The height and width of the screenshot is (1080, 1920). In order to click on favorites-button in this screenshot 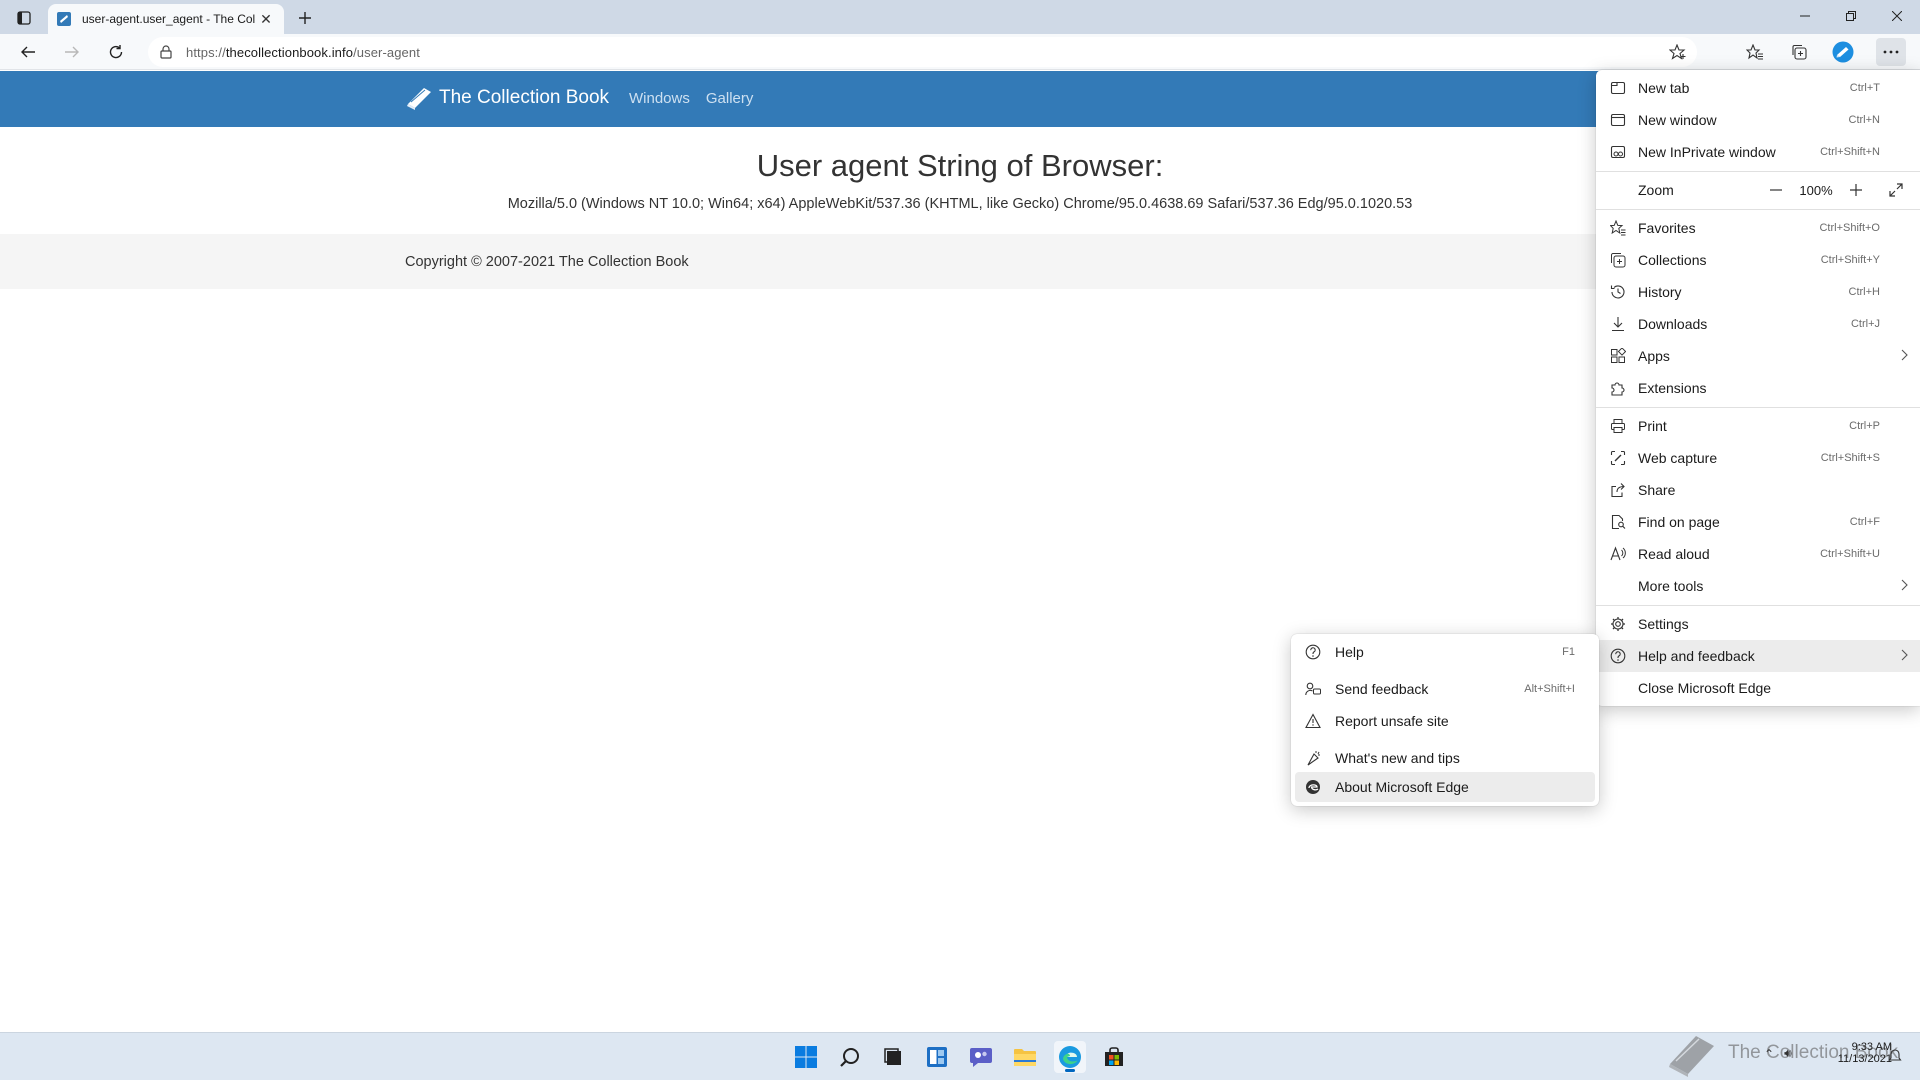, I will do `click(1755, 52)`.